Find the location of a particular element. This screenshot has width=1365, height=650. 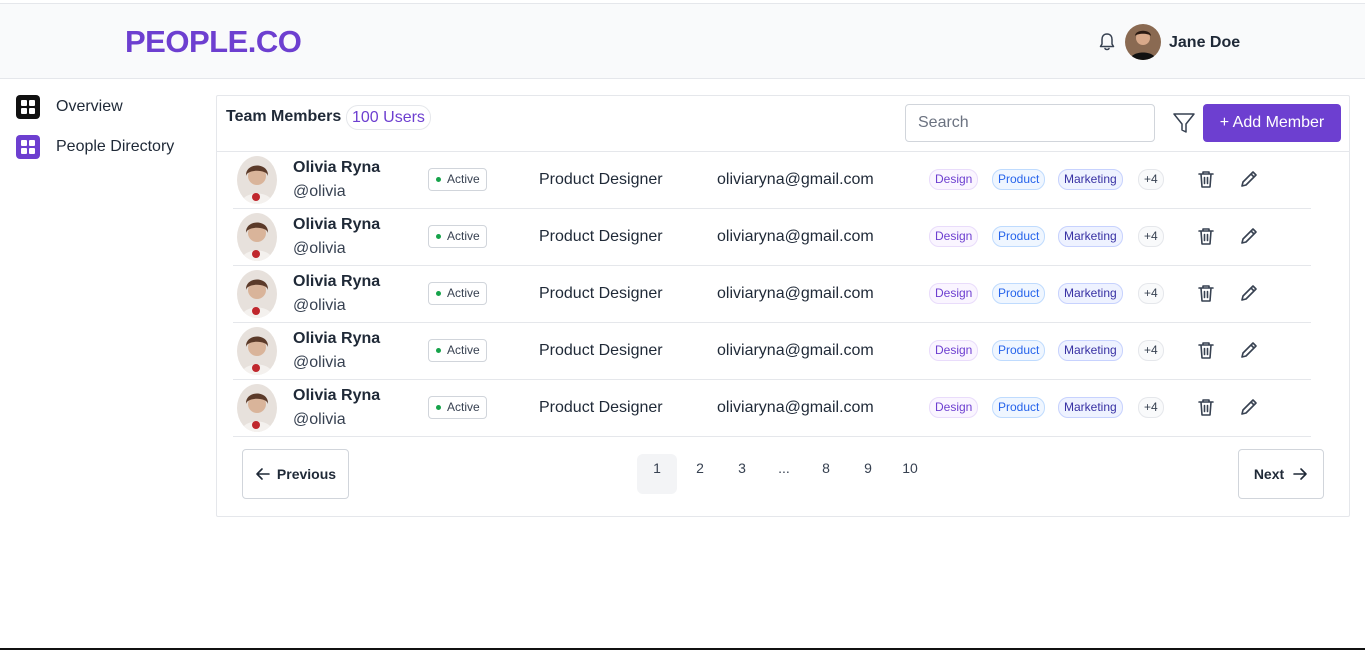

sidebar-item-label: People Directory is located at coordinates (115, 146).